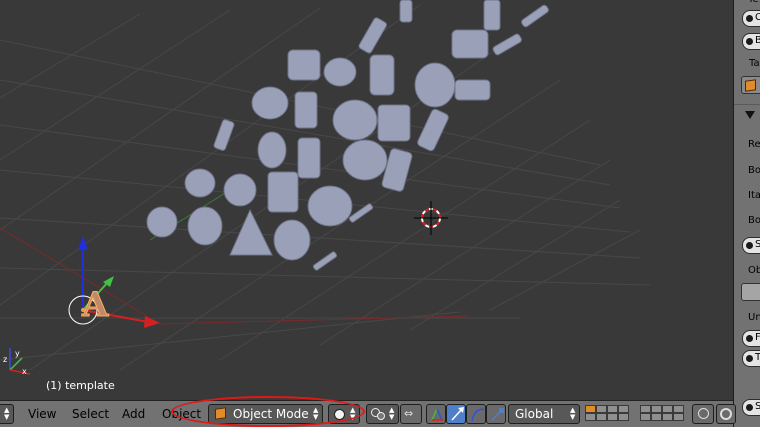 The image size is (760, 427). What do you see at coordinates (750, 292) in the screenshot?
I see `object-field` at bounding box center [750, 292].